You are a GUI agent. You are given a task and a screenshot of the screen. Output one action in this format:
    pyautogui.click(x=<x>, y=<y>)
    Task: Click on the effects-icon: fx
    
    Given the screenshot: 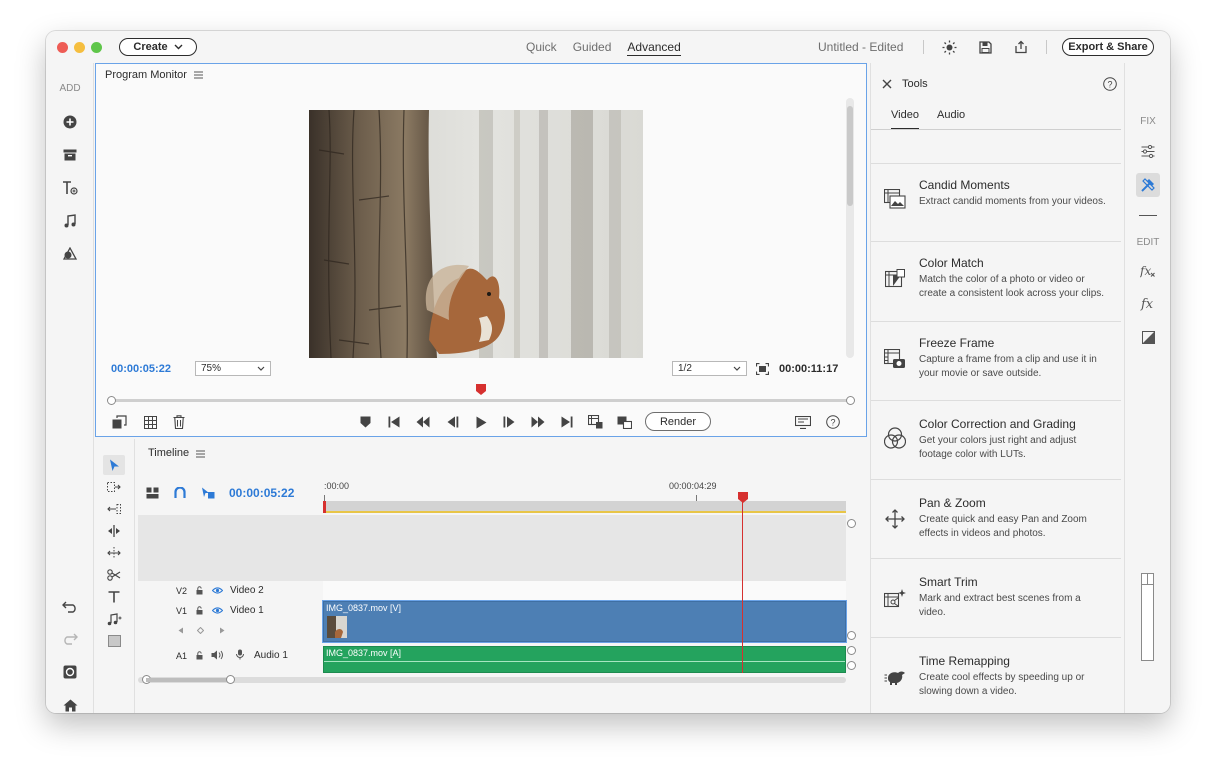 What is the action you would take?
    pyautogui.click(x=1148, y=304)
    